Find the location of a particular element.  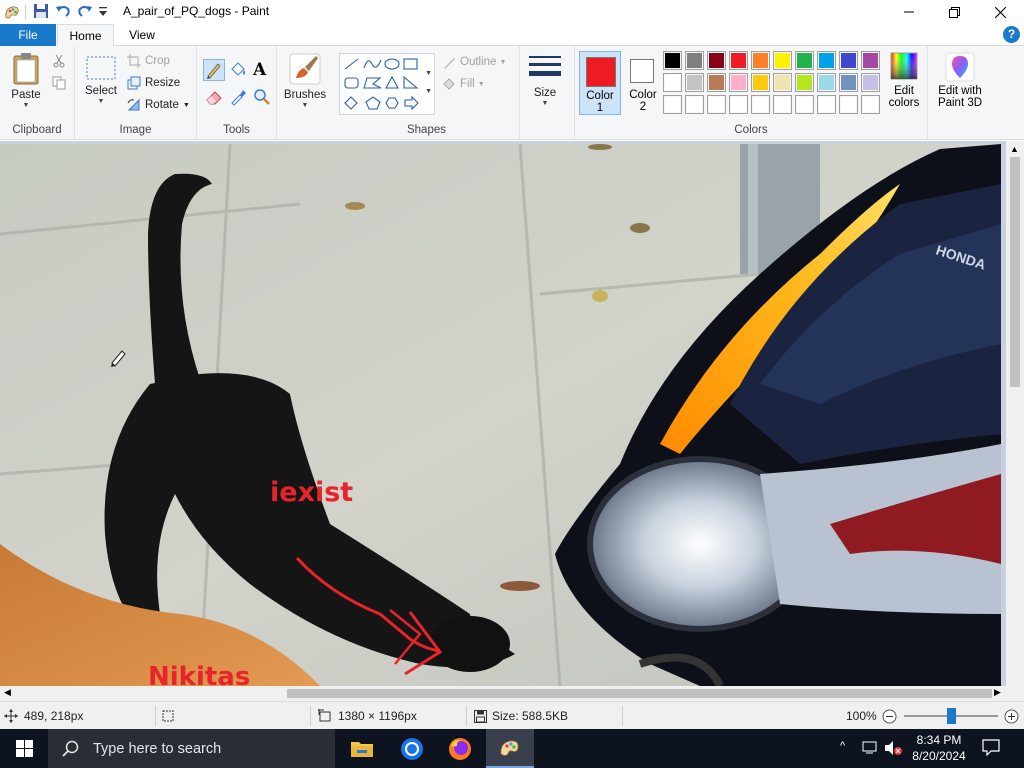

redo-icon is located at coordinates (85, 12).